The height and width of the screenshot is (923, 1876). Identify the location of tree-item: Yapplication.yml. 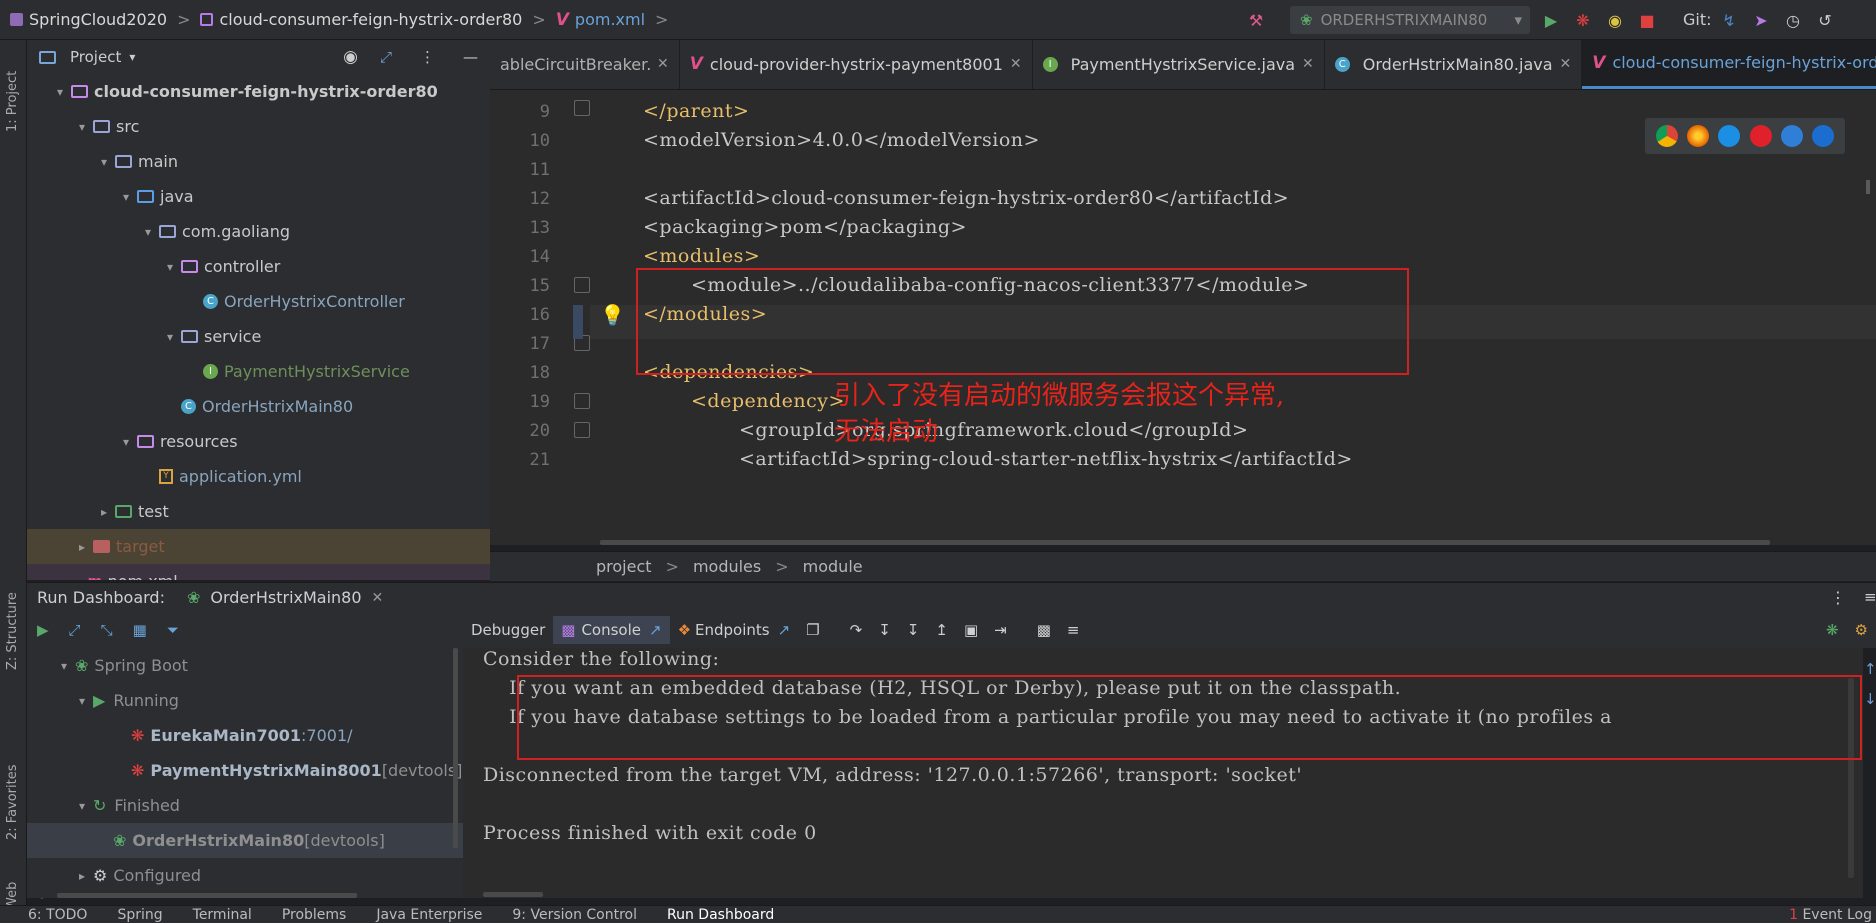
(258, 476).